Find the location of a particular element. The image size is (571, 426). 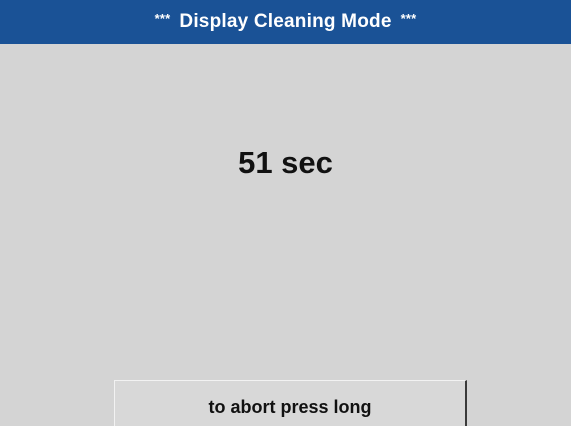

title-stars-left: *** is located at coordinates (162, 18).